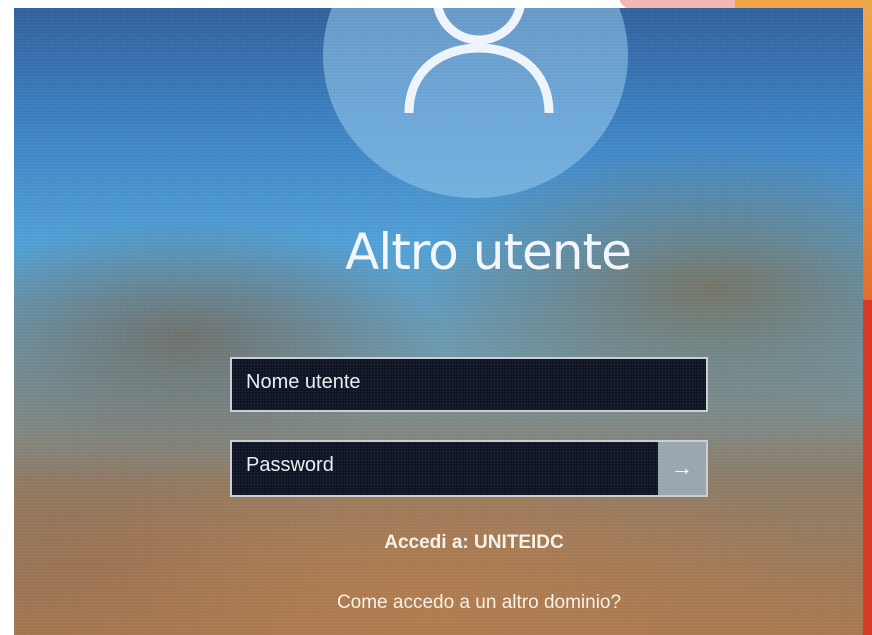 The image size is (872, 635). What do you see at coordinates (438, 603) in the screenshot?
I see `other-domain-link: Come accedo a un altro dominio?` at bounding box center [438, 603].